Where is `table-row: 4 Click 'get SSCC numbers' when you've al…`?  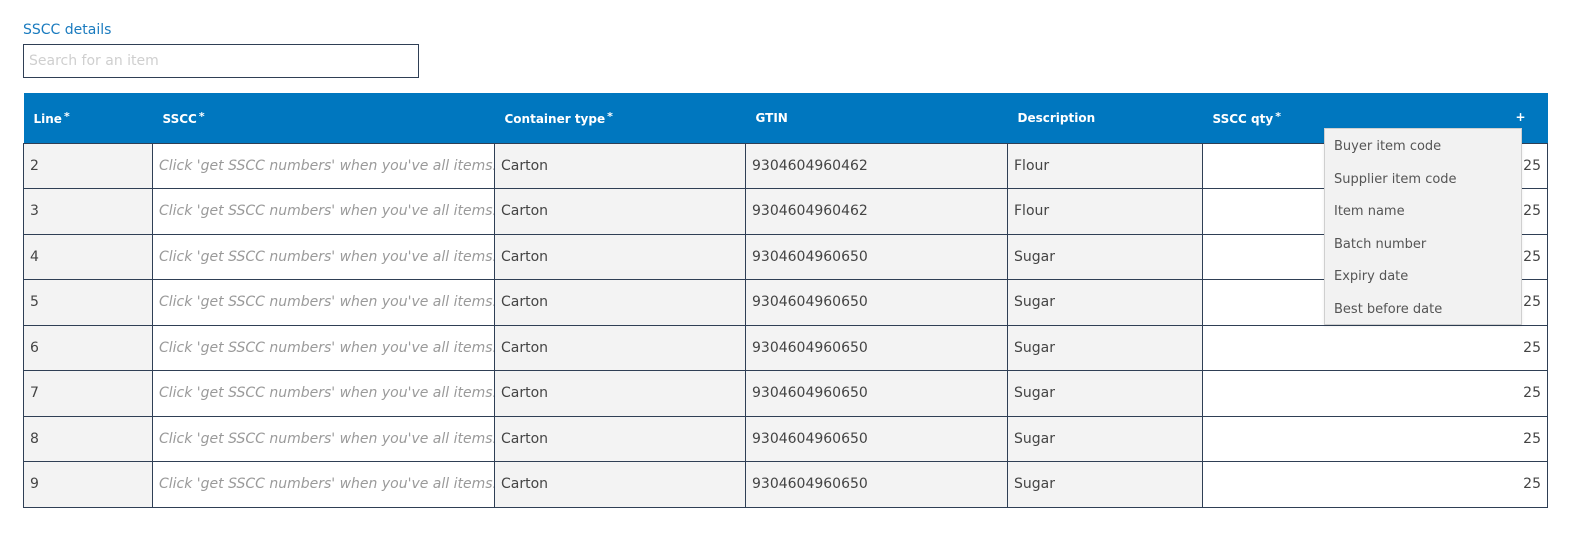 table-row: 4 Click 'get SSCC numbers' when you've al… is located at coordinates (785, 256).